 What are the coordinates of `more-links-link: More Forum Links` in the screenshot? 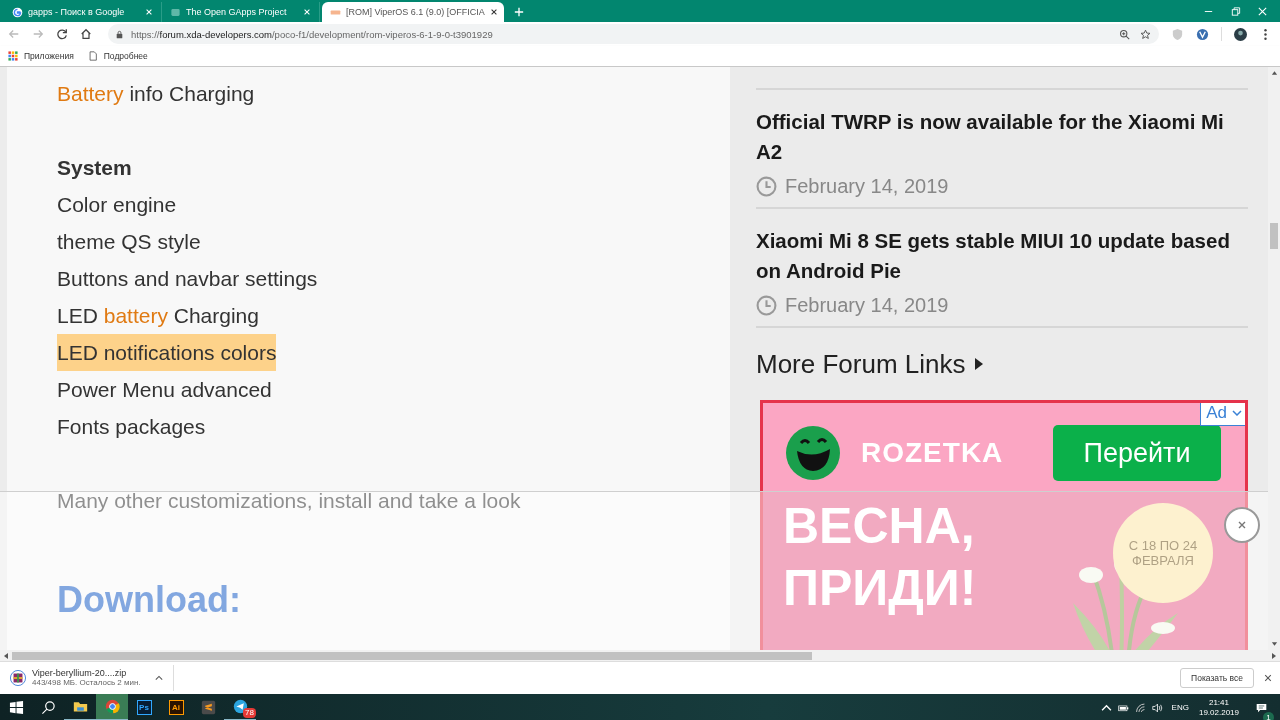 It's located at (861, 364).